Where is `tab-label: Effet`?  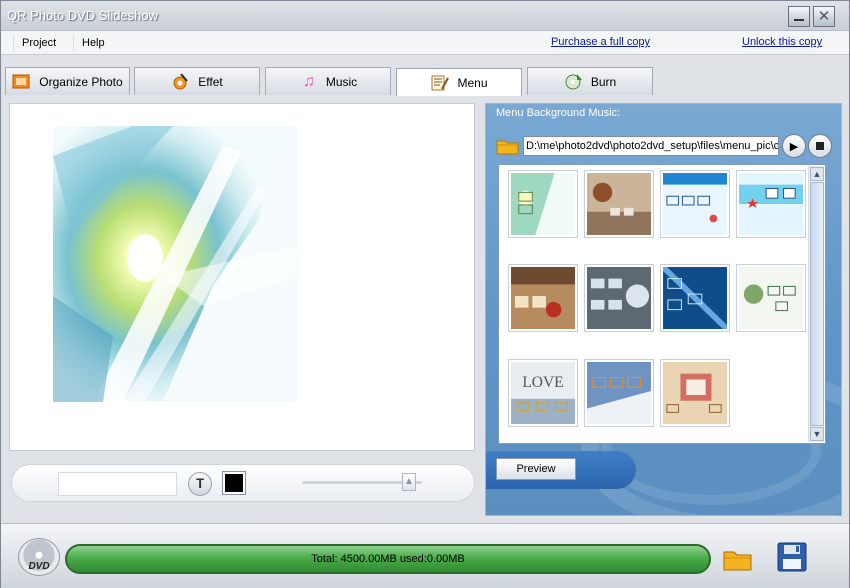
tab-label: Effet is located at coordinates (210, 81).